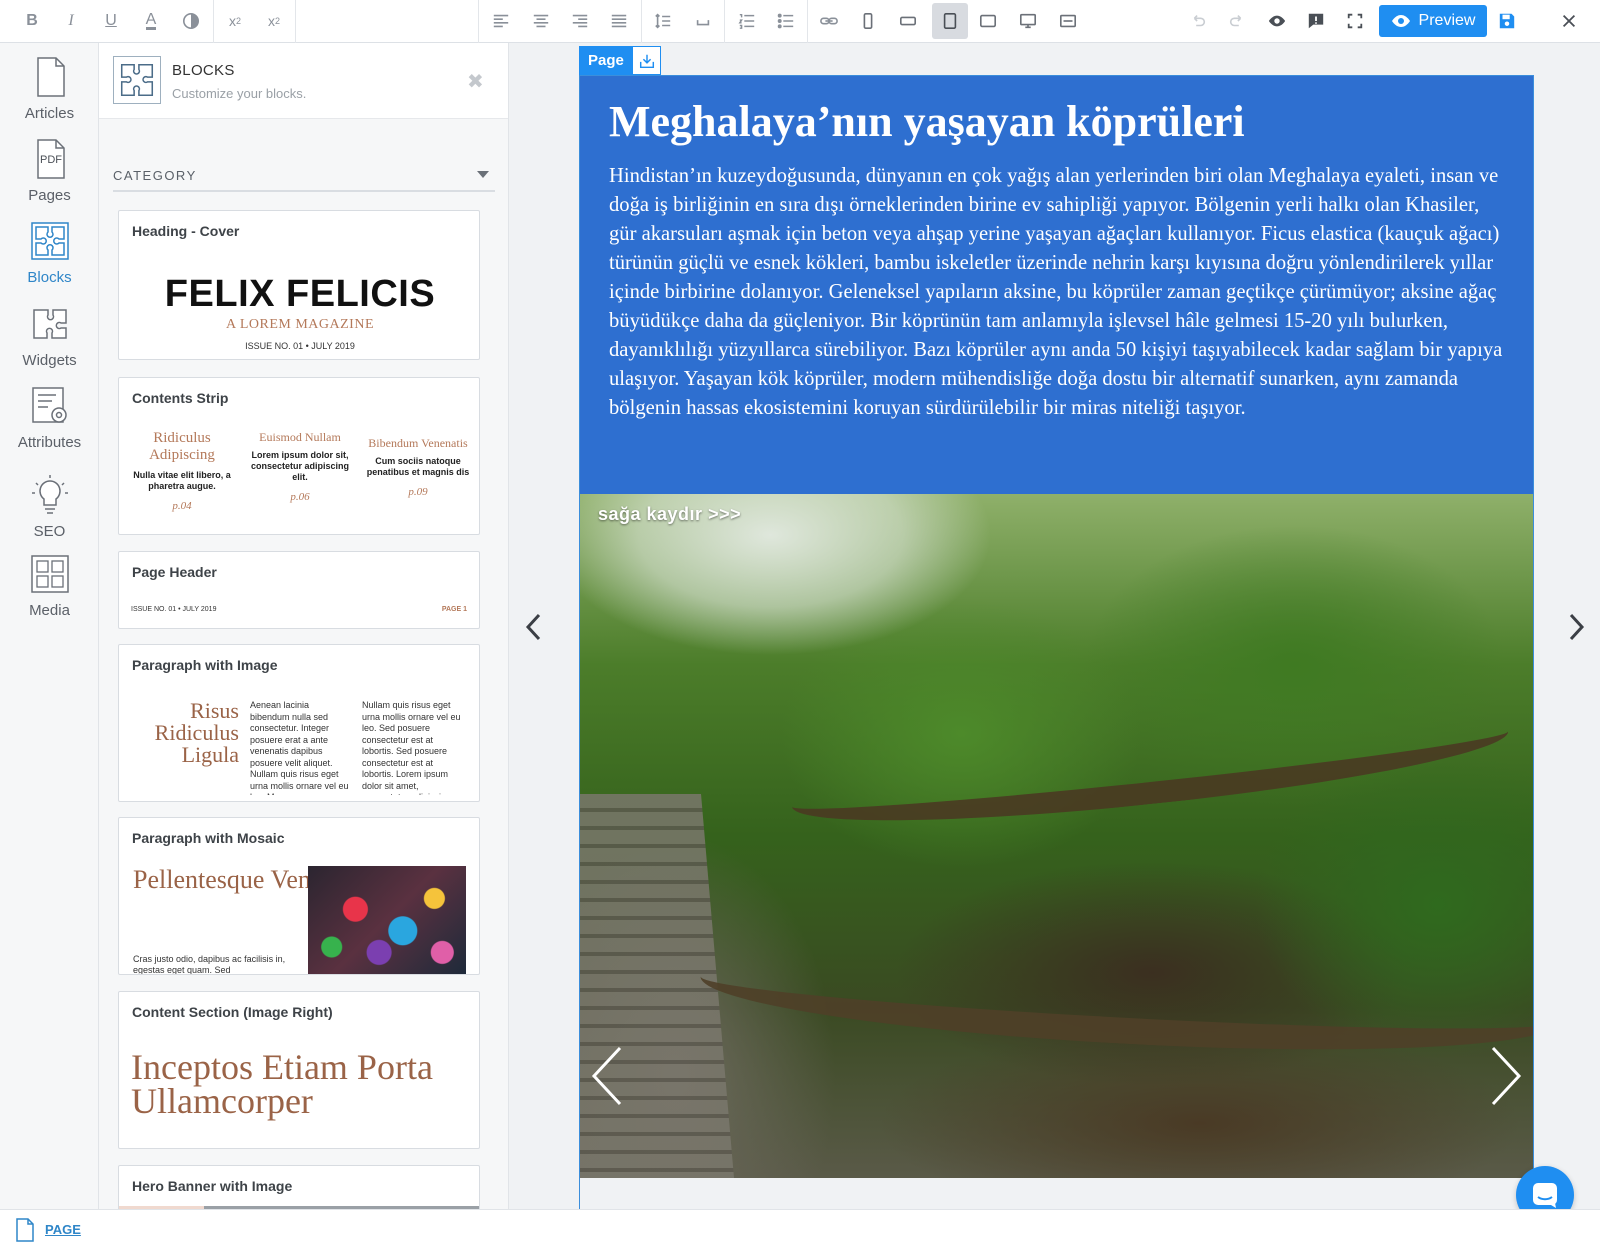 This screenshot has width=1600, height=1249. Describe the element at coordinates (174, 609) in the screenshot. I see `page-header-issue: ISSUE NO. 01 • JULY 2019` at that location.